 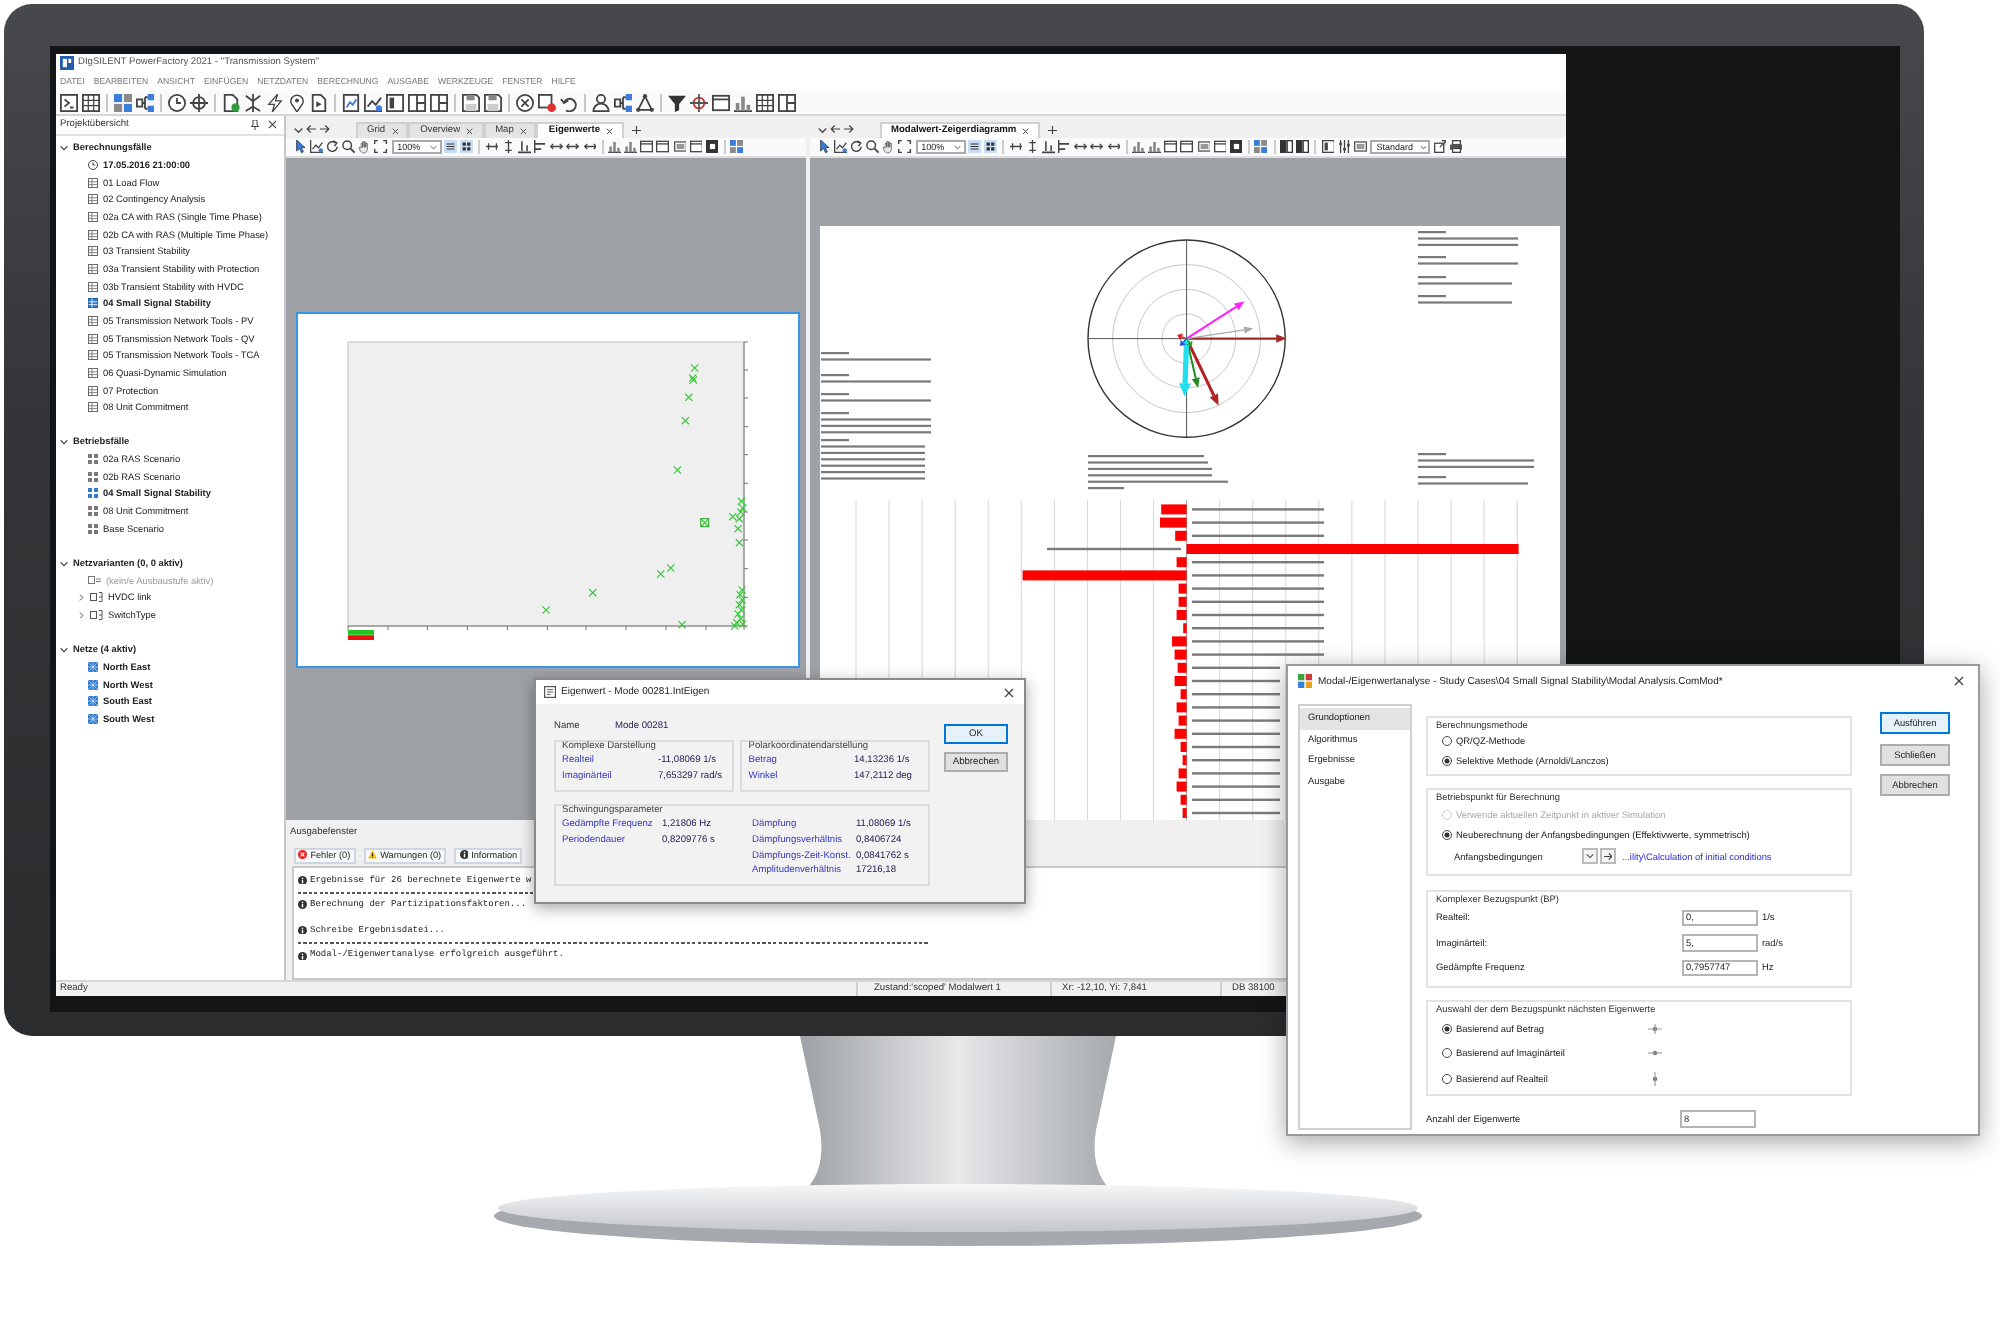 What do you see at coordinates (1287, 147) in the screenshot?
I see `column-layout-icon` at bounding box center [1287, 147].